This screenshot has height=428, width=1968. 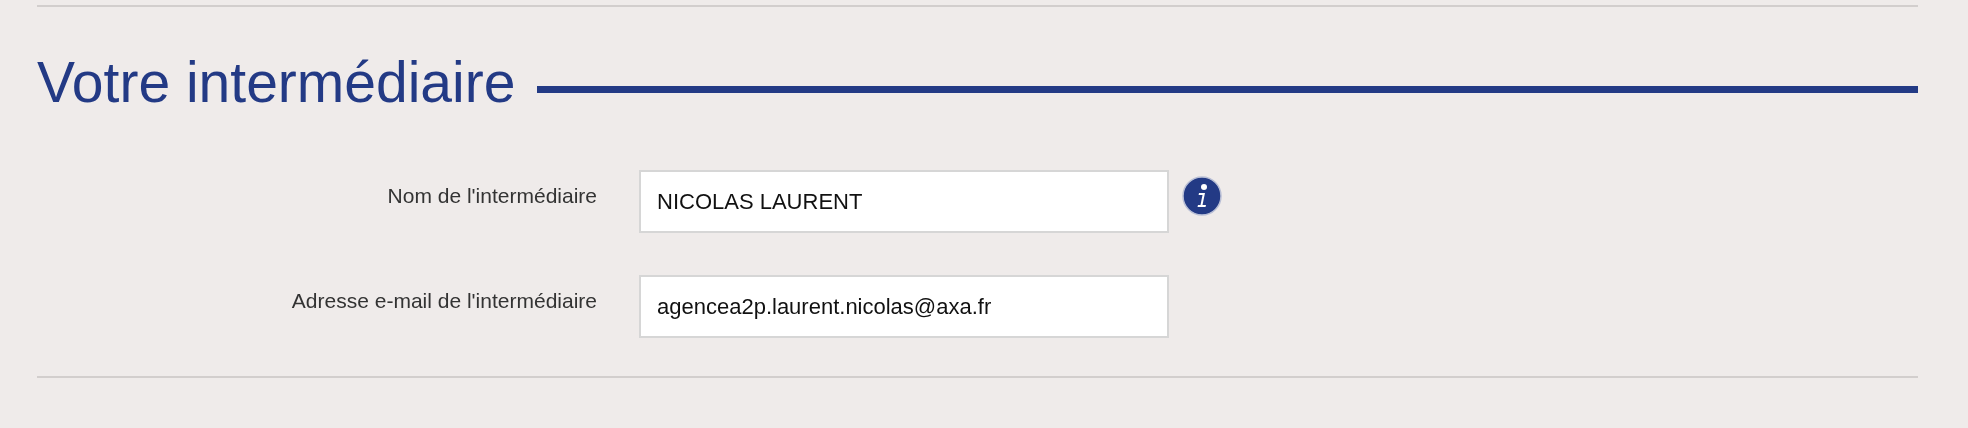 I want to click on field-label: Nom de l'intermédiaire, so click(x=491, y=195).